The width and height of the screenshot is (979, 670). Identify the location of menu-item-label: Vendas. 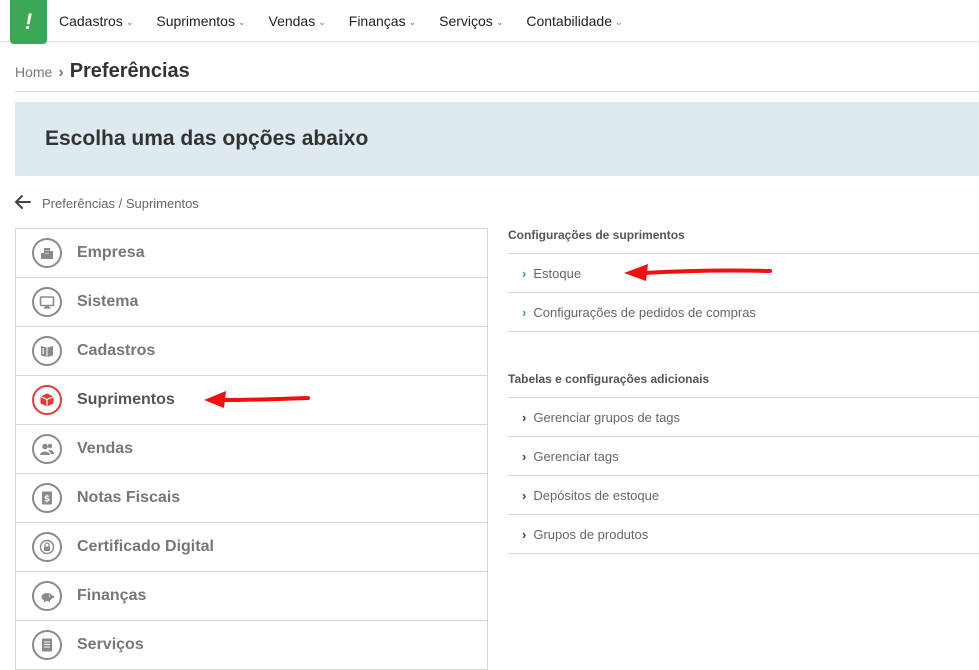
(105, 448).